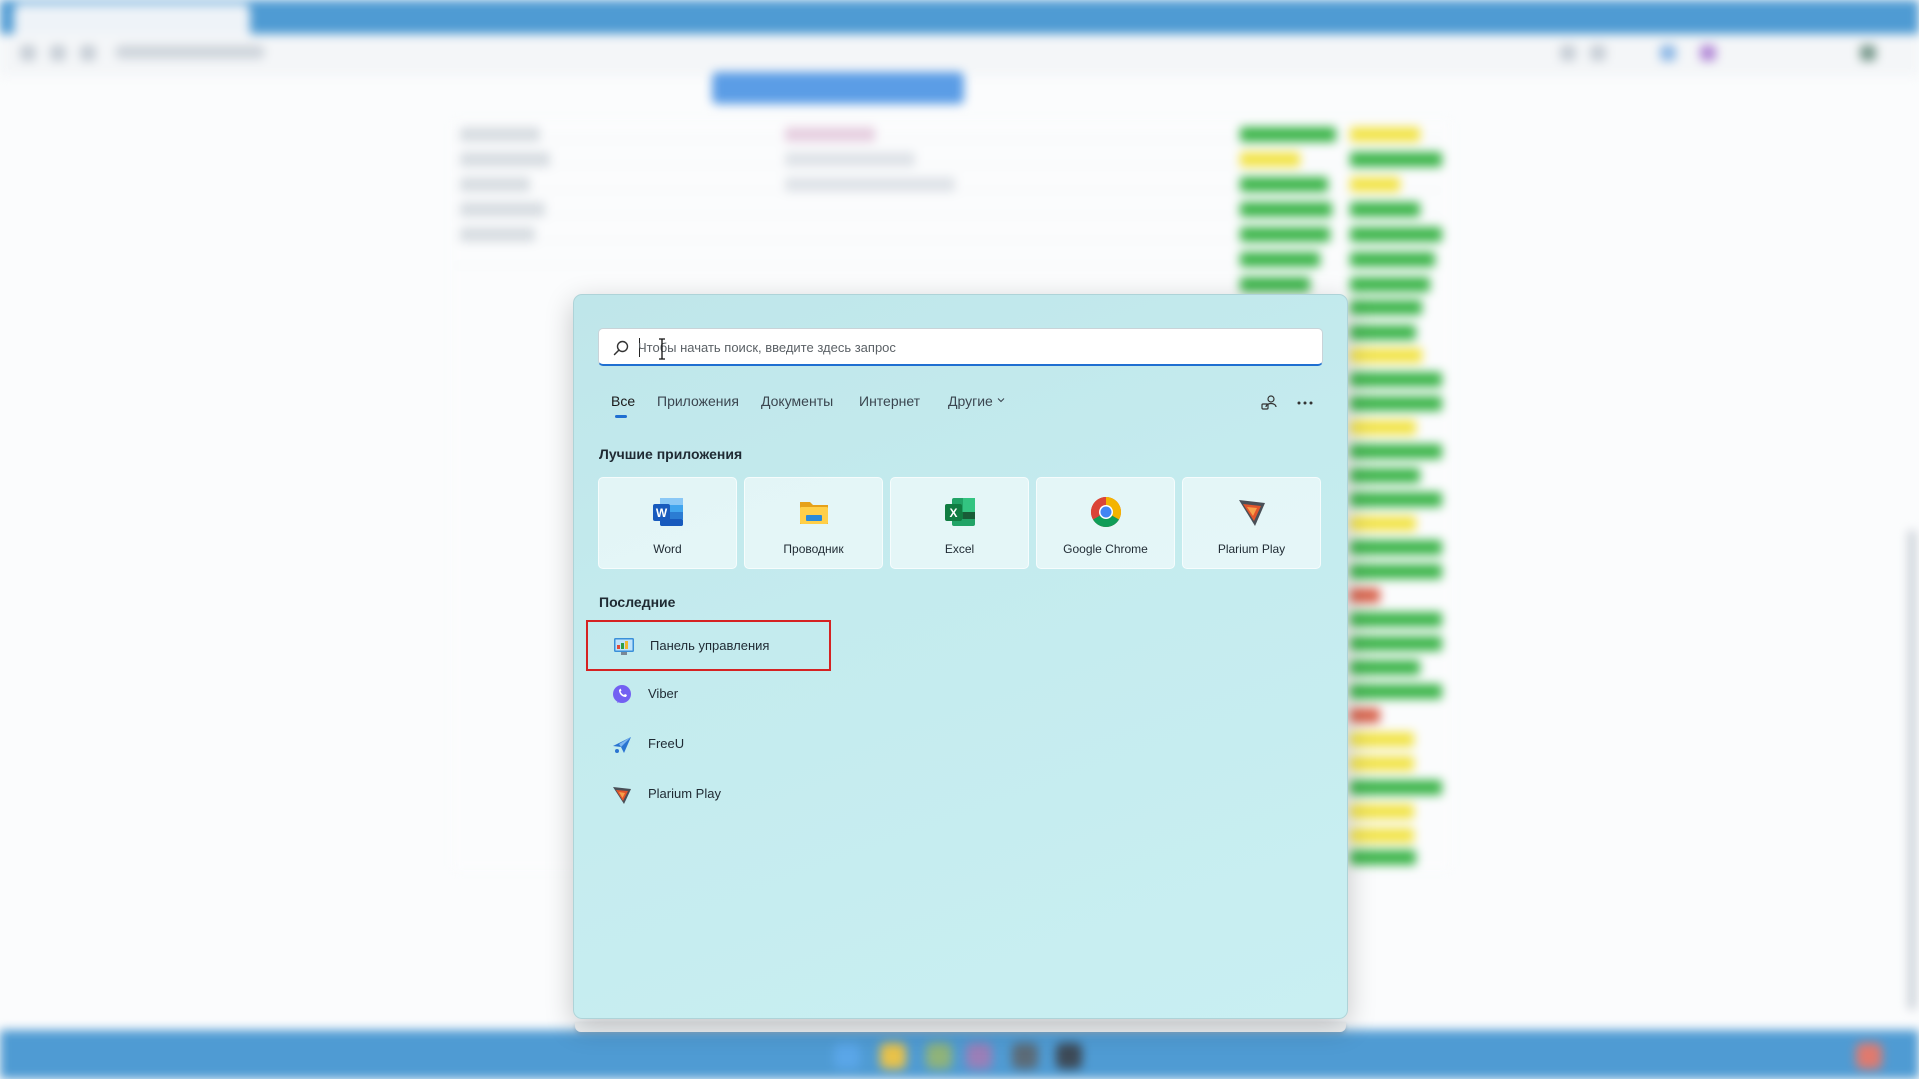  I want to click on background-button, so click(838, 88).